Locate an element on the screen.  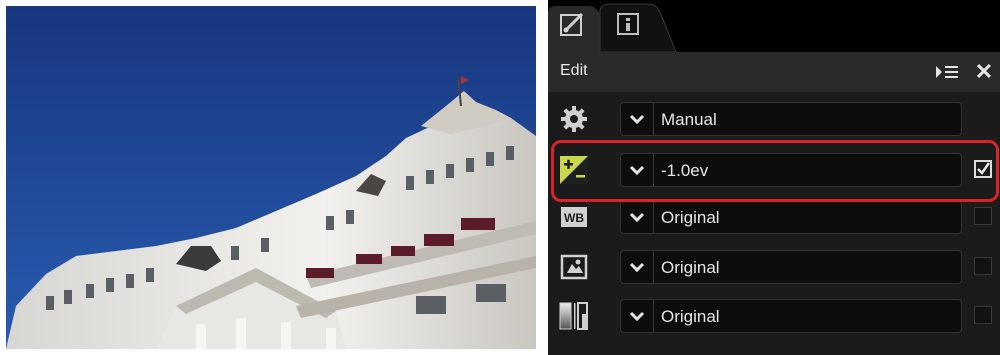
white-balance-apply-checkbox is located at coordinates (983, 216).